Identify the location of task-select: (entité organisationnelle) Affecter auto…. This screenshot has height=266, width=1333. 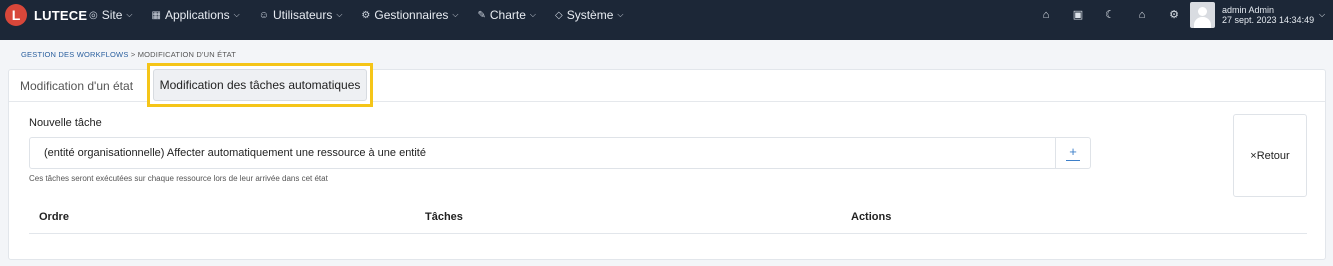
(542, 153).